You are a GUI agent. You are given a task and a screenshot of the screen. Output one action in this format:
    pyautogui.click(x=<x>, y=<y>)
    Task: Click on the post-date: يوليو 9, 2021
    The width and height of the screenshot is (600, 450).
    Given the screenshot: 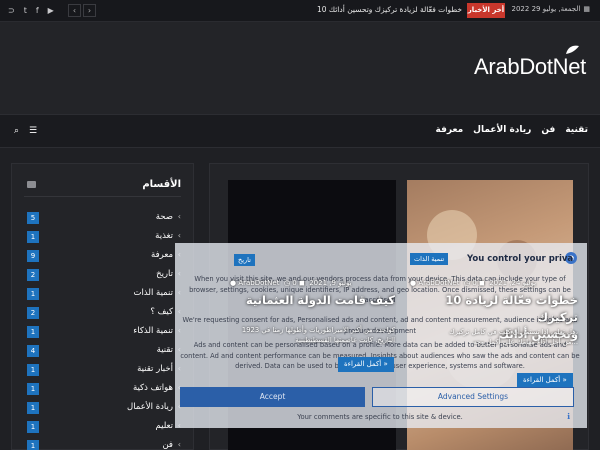 What is the action you would take?
    pyautogui.click(x=330, y=283)
    